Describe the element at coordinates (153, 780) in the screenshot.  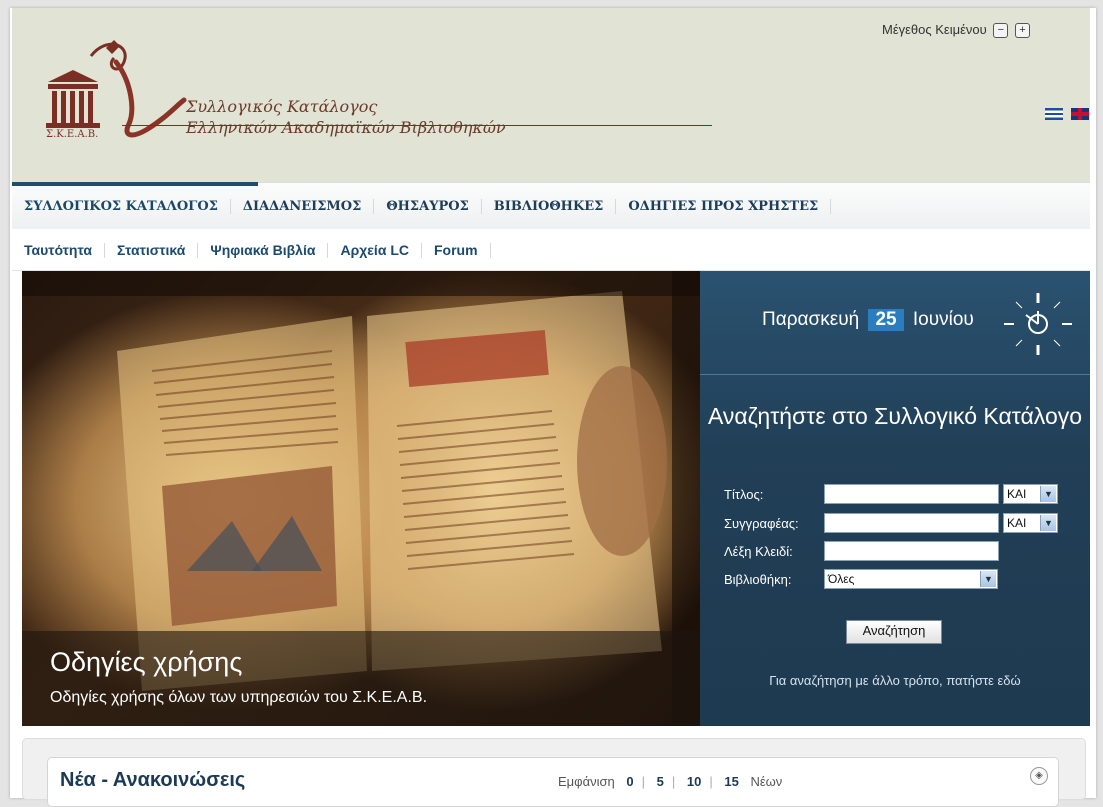
I see `news-title: Νέα - Ανακοινώσεις` at that location.